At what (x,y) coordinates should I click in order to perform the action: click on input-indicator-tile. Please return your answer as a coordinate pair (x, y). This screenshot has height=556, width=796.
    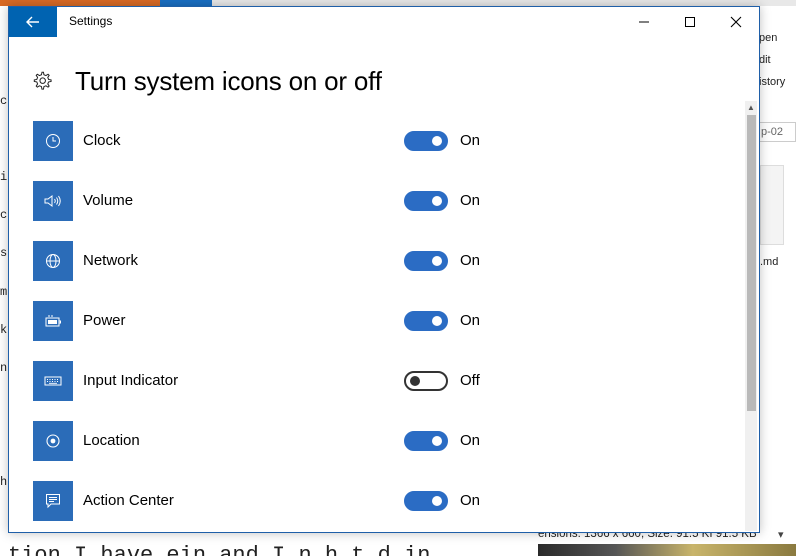
    Looking at the image, I should click on (53, 381).